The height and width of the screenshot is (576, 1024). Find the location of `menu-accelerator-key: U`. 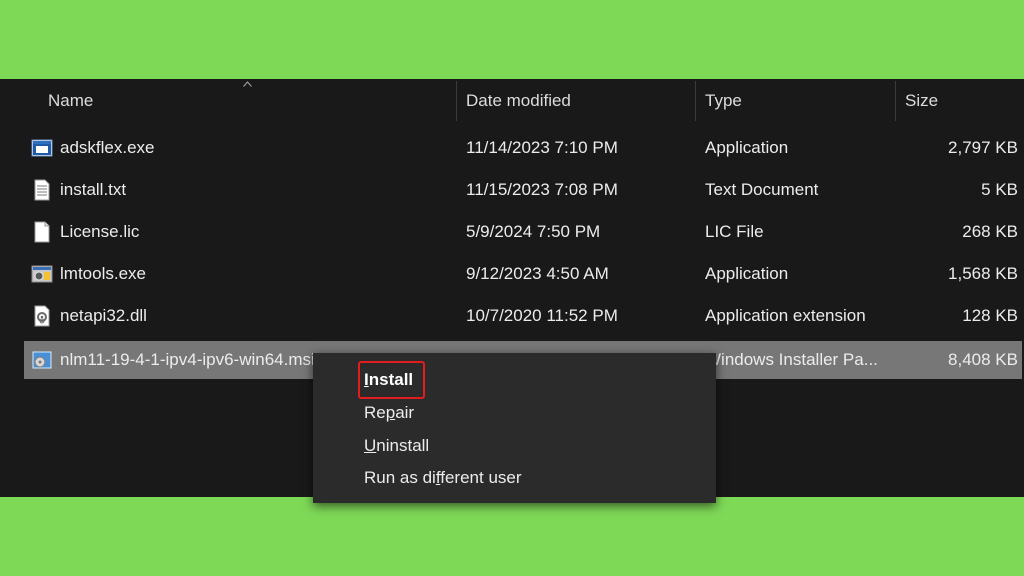

menu-accelerator-key: U is located at coordinates (370, 445).